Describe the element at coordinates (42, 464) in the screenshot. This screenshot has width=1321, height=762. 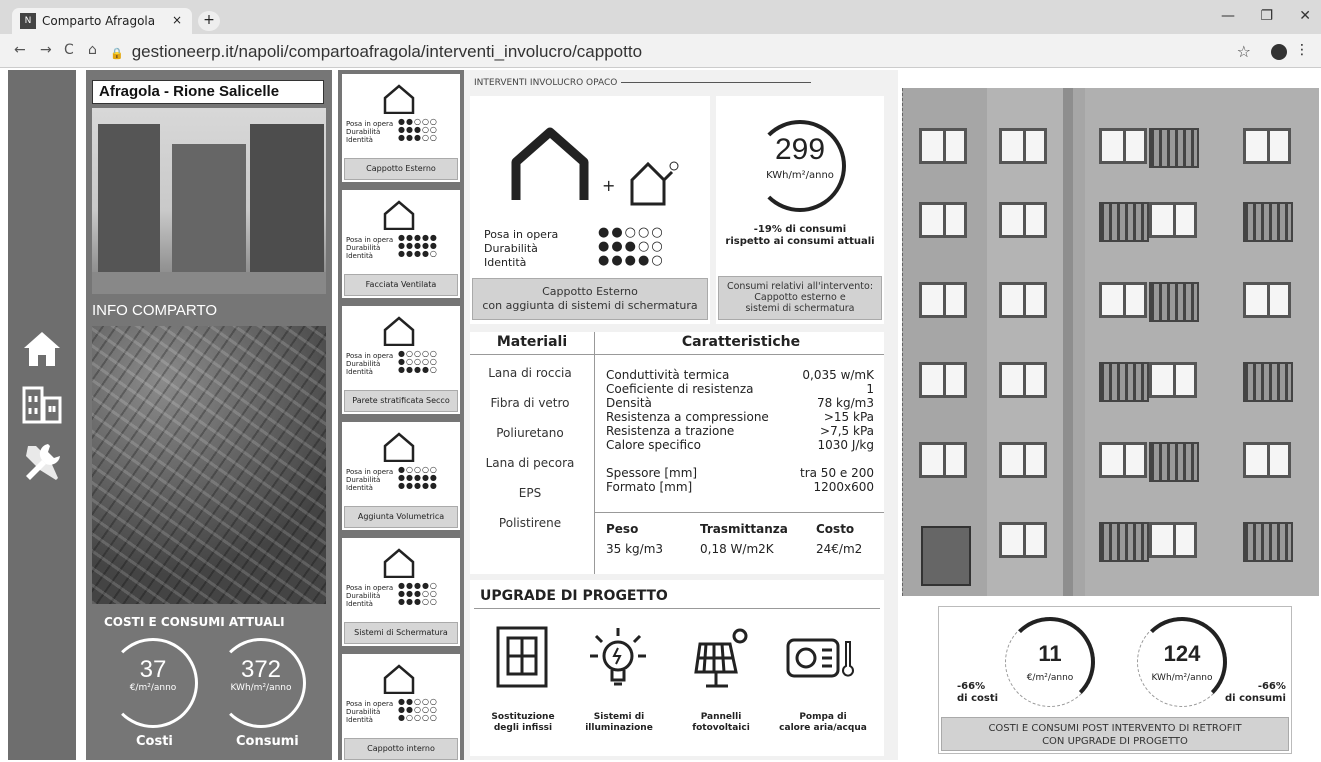
I see `tools-icon` at that location.